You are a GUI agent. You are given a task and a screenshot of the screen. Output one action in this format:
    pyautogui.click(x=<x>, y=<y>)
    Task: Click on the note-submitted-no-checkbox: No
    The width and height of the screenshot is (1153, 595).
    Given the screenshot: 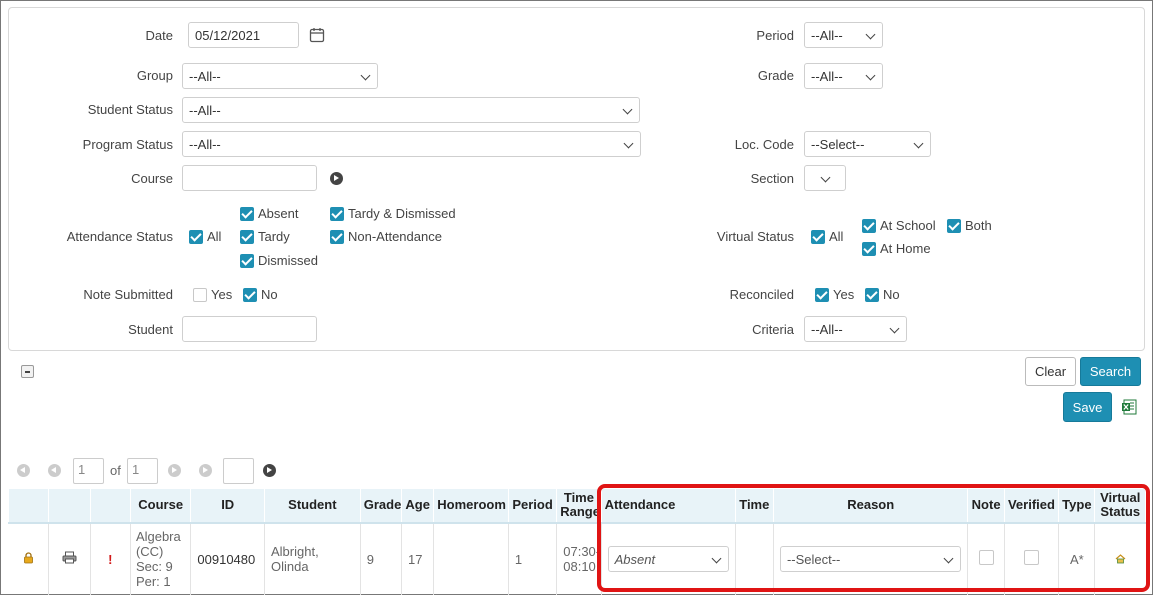 What is the action you would take?
    pyautogui.click(x=260, y=294)
    